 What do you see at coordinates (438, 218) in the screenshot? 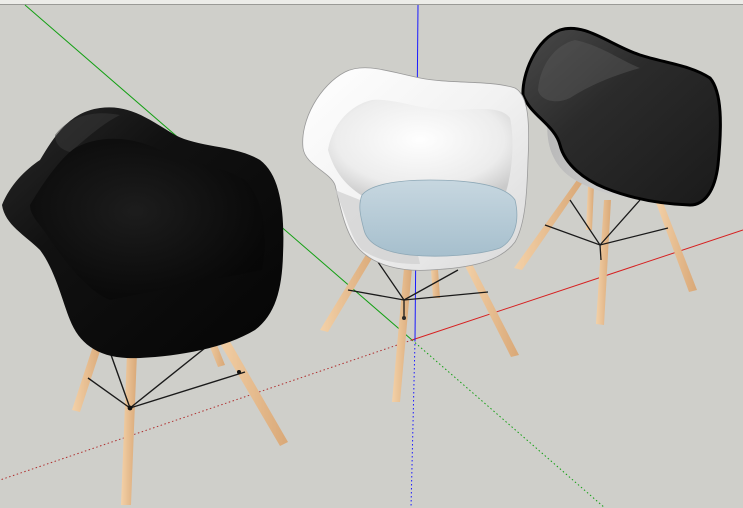
I see `seat-pad` at bounding box center [438, 218].